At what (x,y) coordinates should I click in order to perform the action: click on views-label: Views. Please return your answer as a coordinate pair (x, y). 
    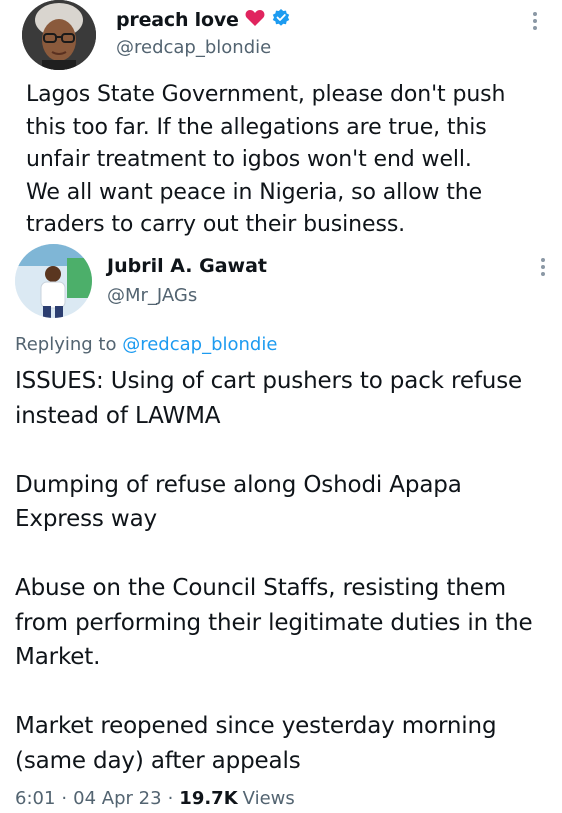
    Looking at the image, I should click on (268, 798).